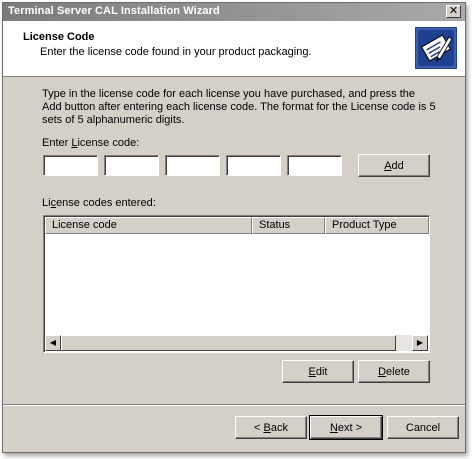  Describe the element at coordinates (114, 11) in the screenshot. I see `window-title: Terminal Server CAL Installation Wizard` at that location.